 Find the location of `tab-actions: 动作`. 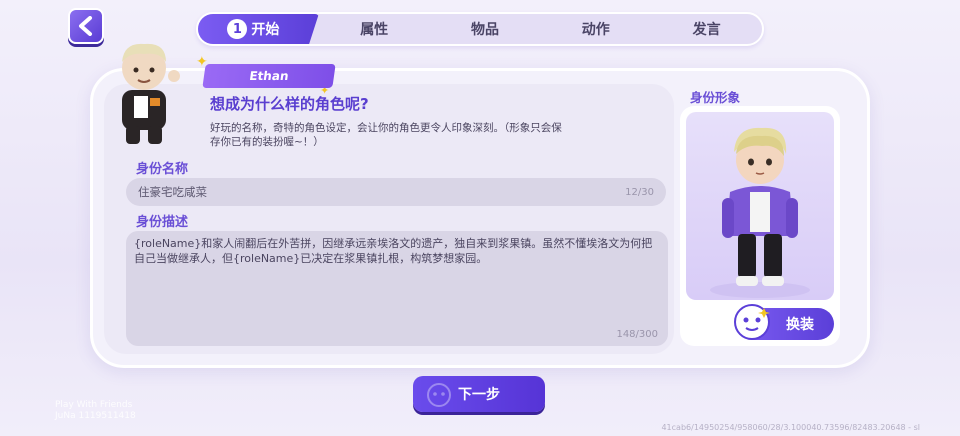

tab-actions: 动作 is located at coordinates (595, 29).